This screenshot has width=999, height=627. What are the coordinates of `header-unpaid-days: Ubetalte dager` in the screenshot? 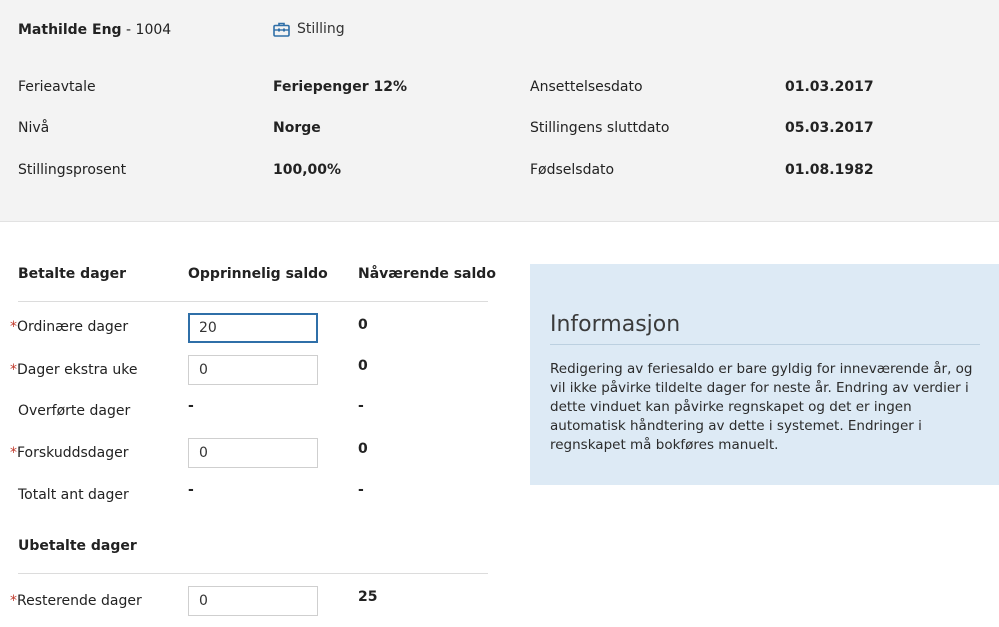 It's located at (77, 546).